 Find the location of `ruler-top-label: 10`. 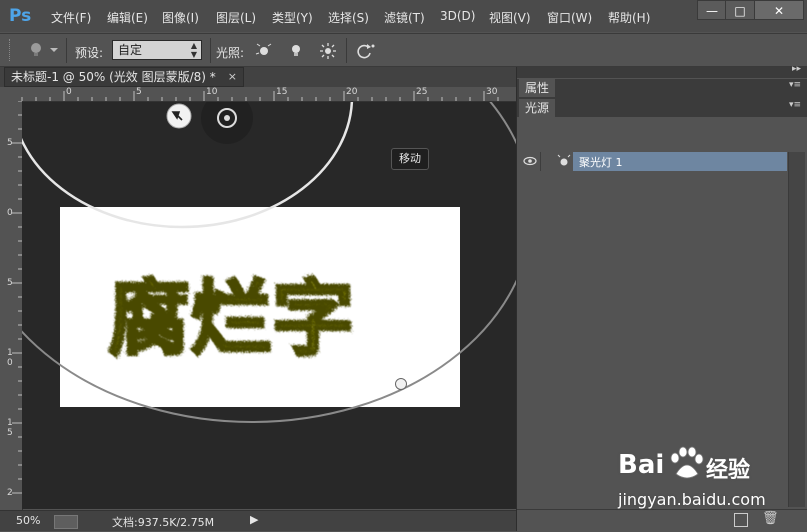

ruler-top-label: 10 is located at coordinates (212, 92).